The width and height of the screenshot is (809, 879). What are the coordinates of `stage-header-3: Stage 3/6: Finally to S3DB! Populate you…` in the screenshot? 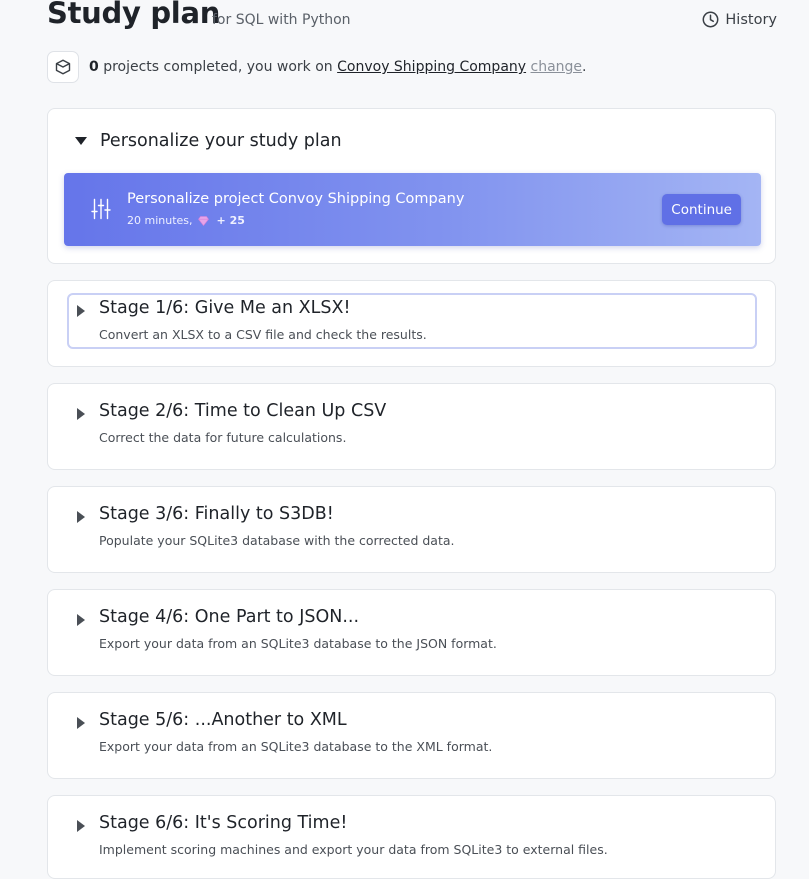 It's located at (412, 527).